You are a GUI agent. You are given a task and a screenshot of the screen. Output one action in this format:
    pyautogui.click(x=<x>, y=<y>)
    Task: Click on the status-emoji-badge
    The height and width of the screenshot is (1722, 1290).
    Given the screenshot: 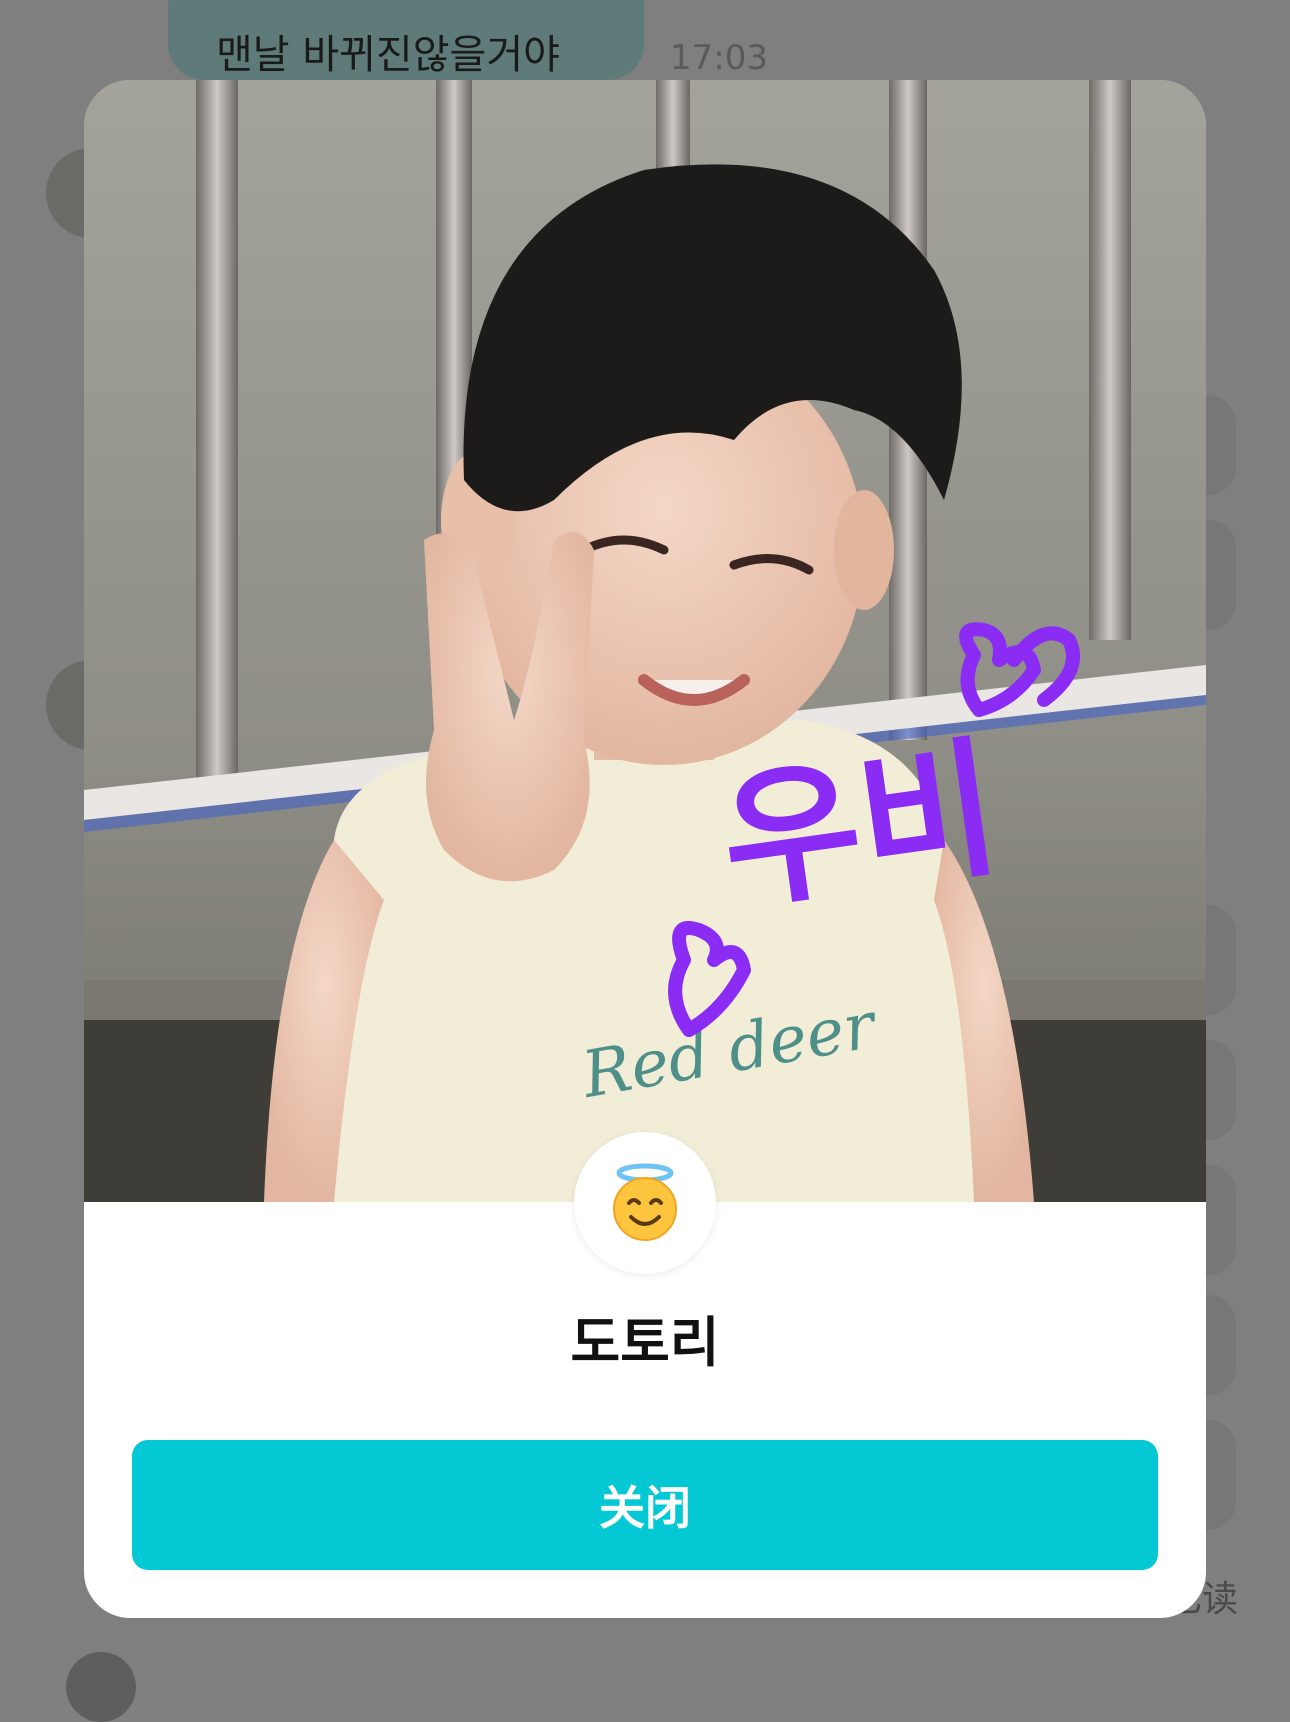 What is the action you would take?
    pyautogui.click(x=645, y=1203)
    